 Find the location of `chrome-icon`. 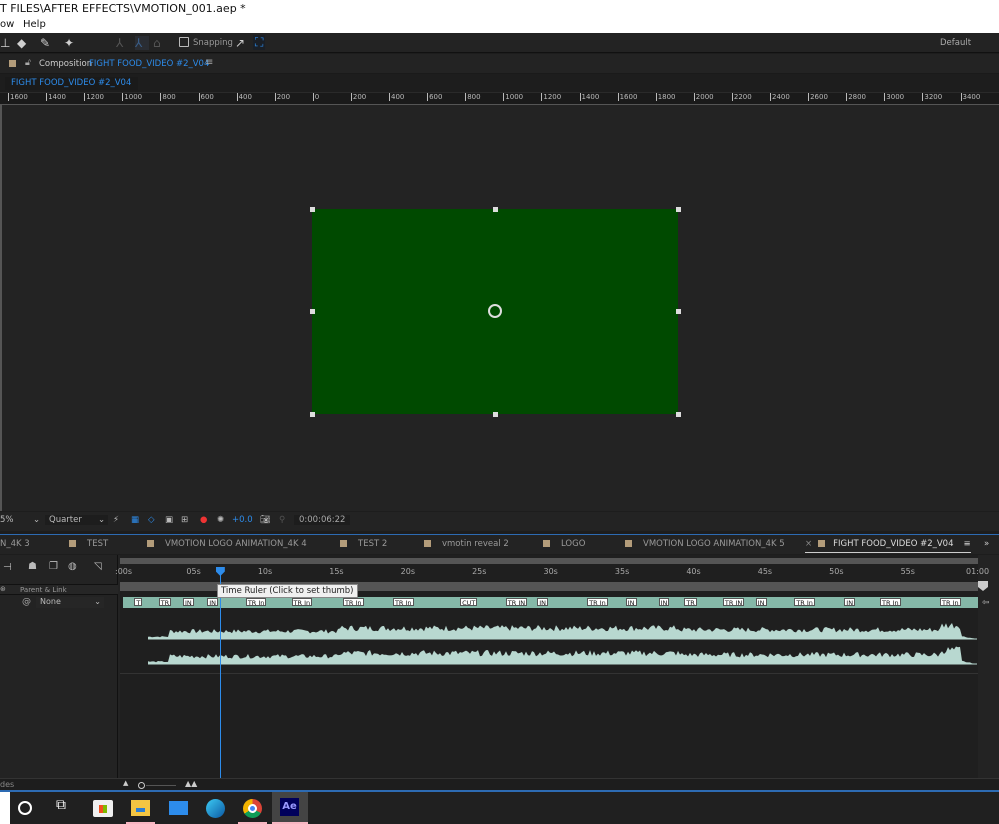

chrome-icon is located at coordinates (252, 808).